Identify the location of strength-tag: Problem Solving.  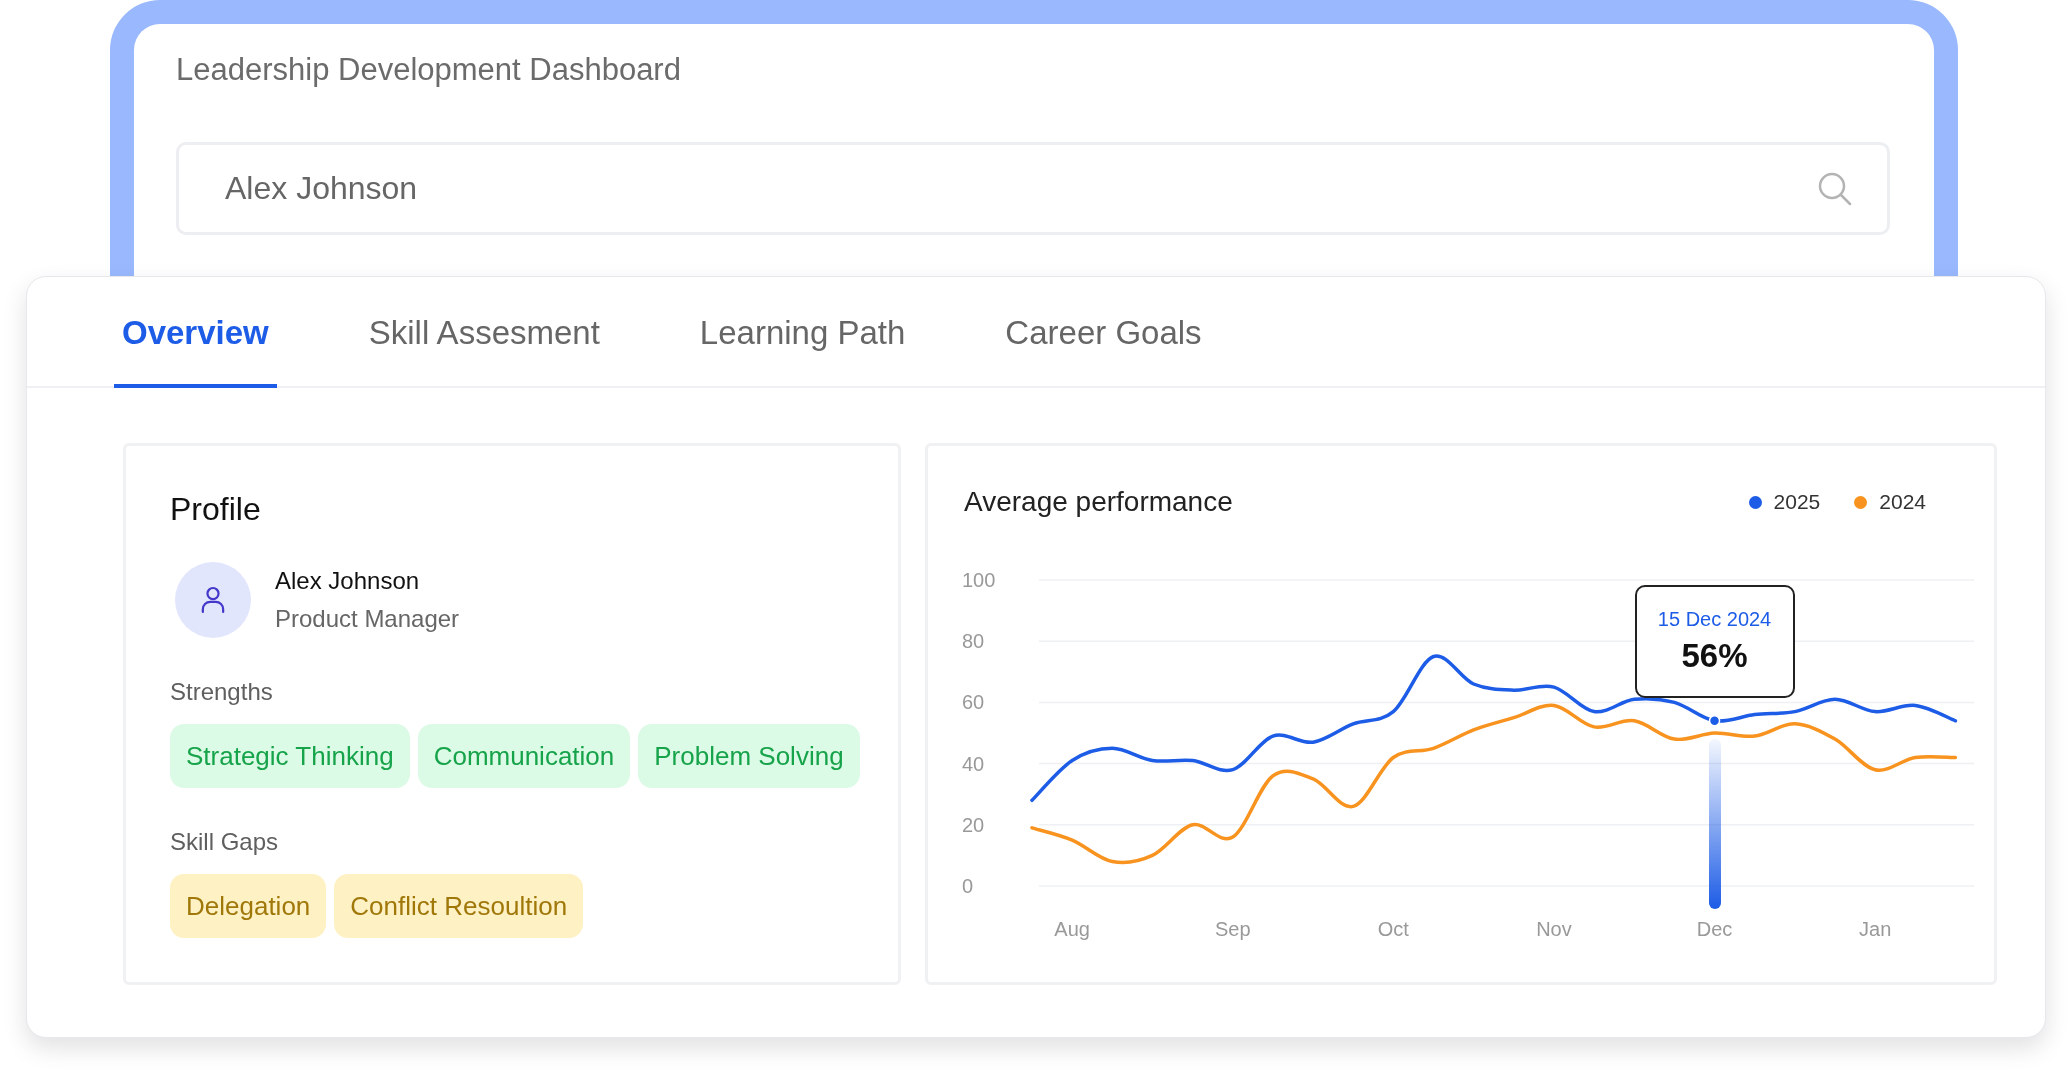
(749, 756).